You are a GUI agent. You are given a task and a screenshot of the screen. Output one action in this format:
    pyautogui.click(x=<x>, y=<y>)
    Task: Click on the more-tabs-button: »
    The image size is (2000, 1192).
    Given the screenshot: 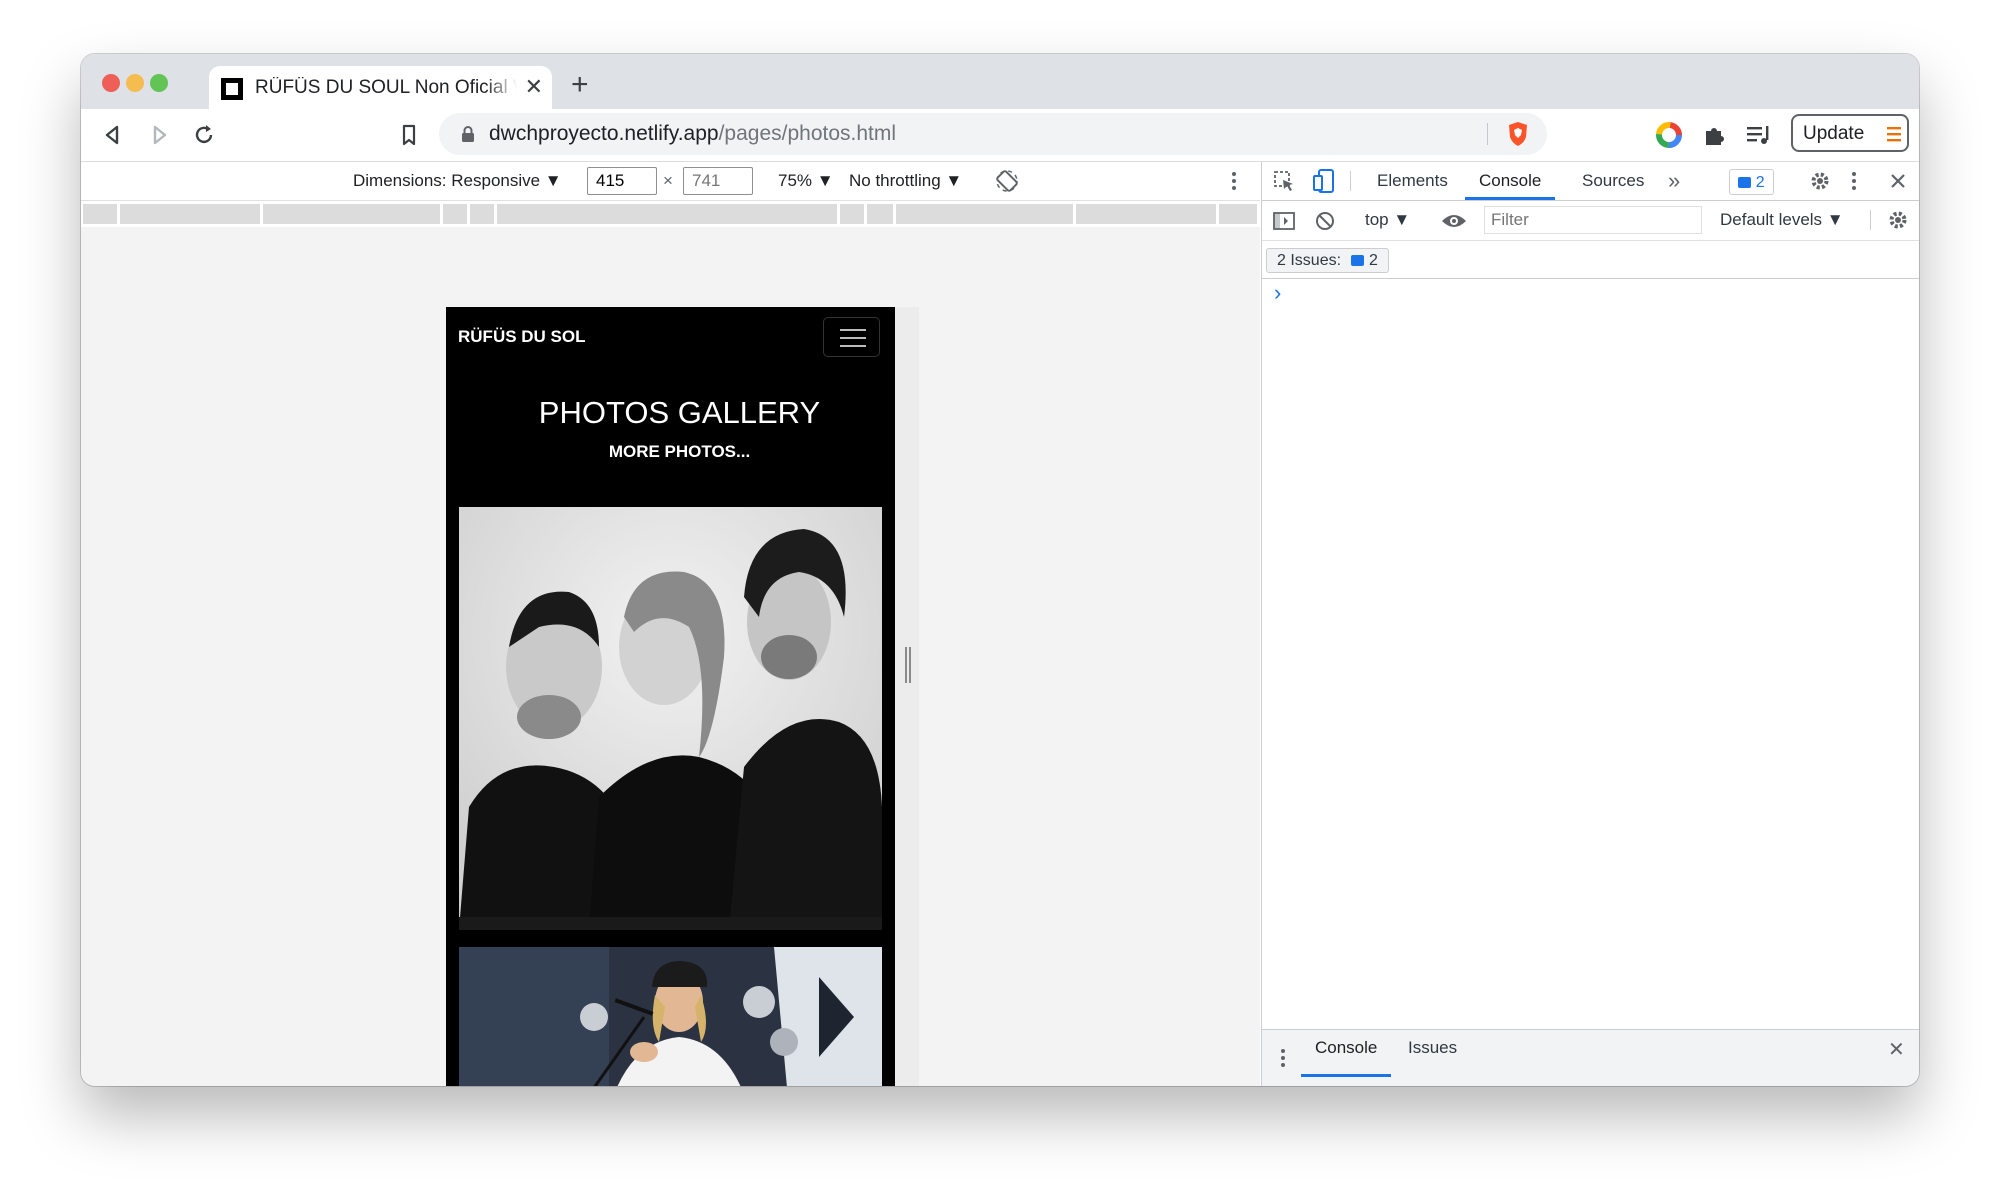 What is the action you would take?
    pyautogui.click(x=1674, y=181)
    